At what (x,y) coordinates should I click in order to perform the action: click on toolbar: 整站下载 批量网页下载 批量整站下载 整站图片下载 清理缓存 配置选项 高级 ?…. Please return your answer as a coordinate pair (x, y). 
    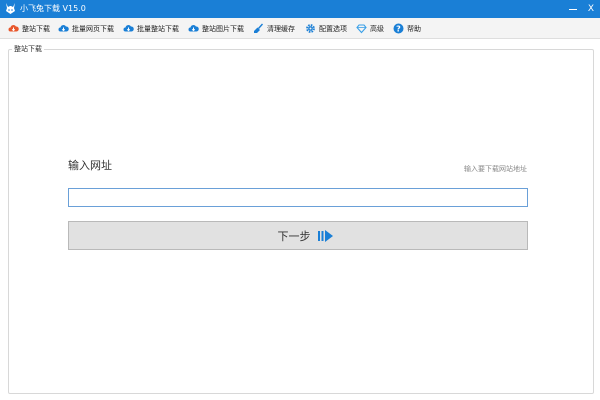
    Looking at the image, I should click on (300, 28).